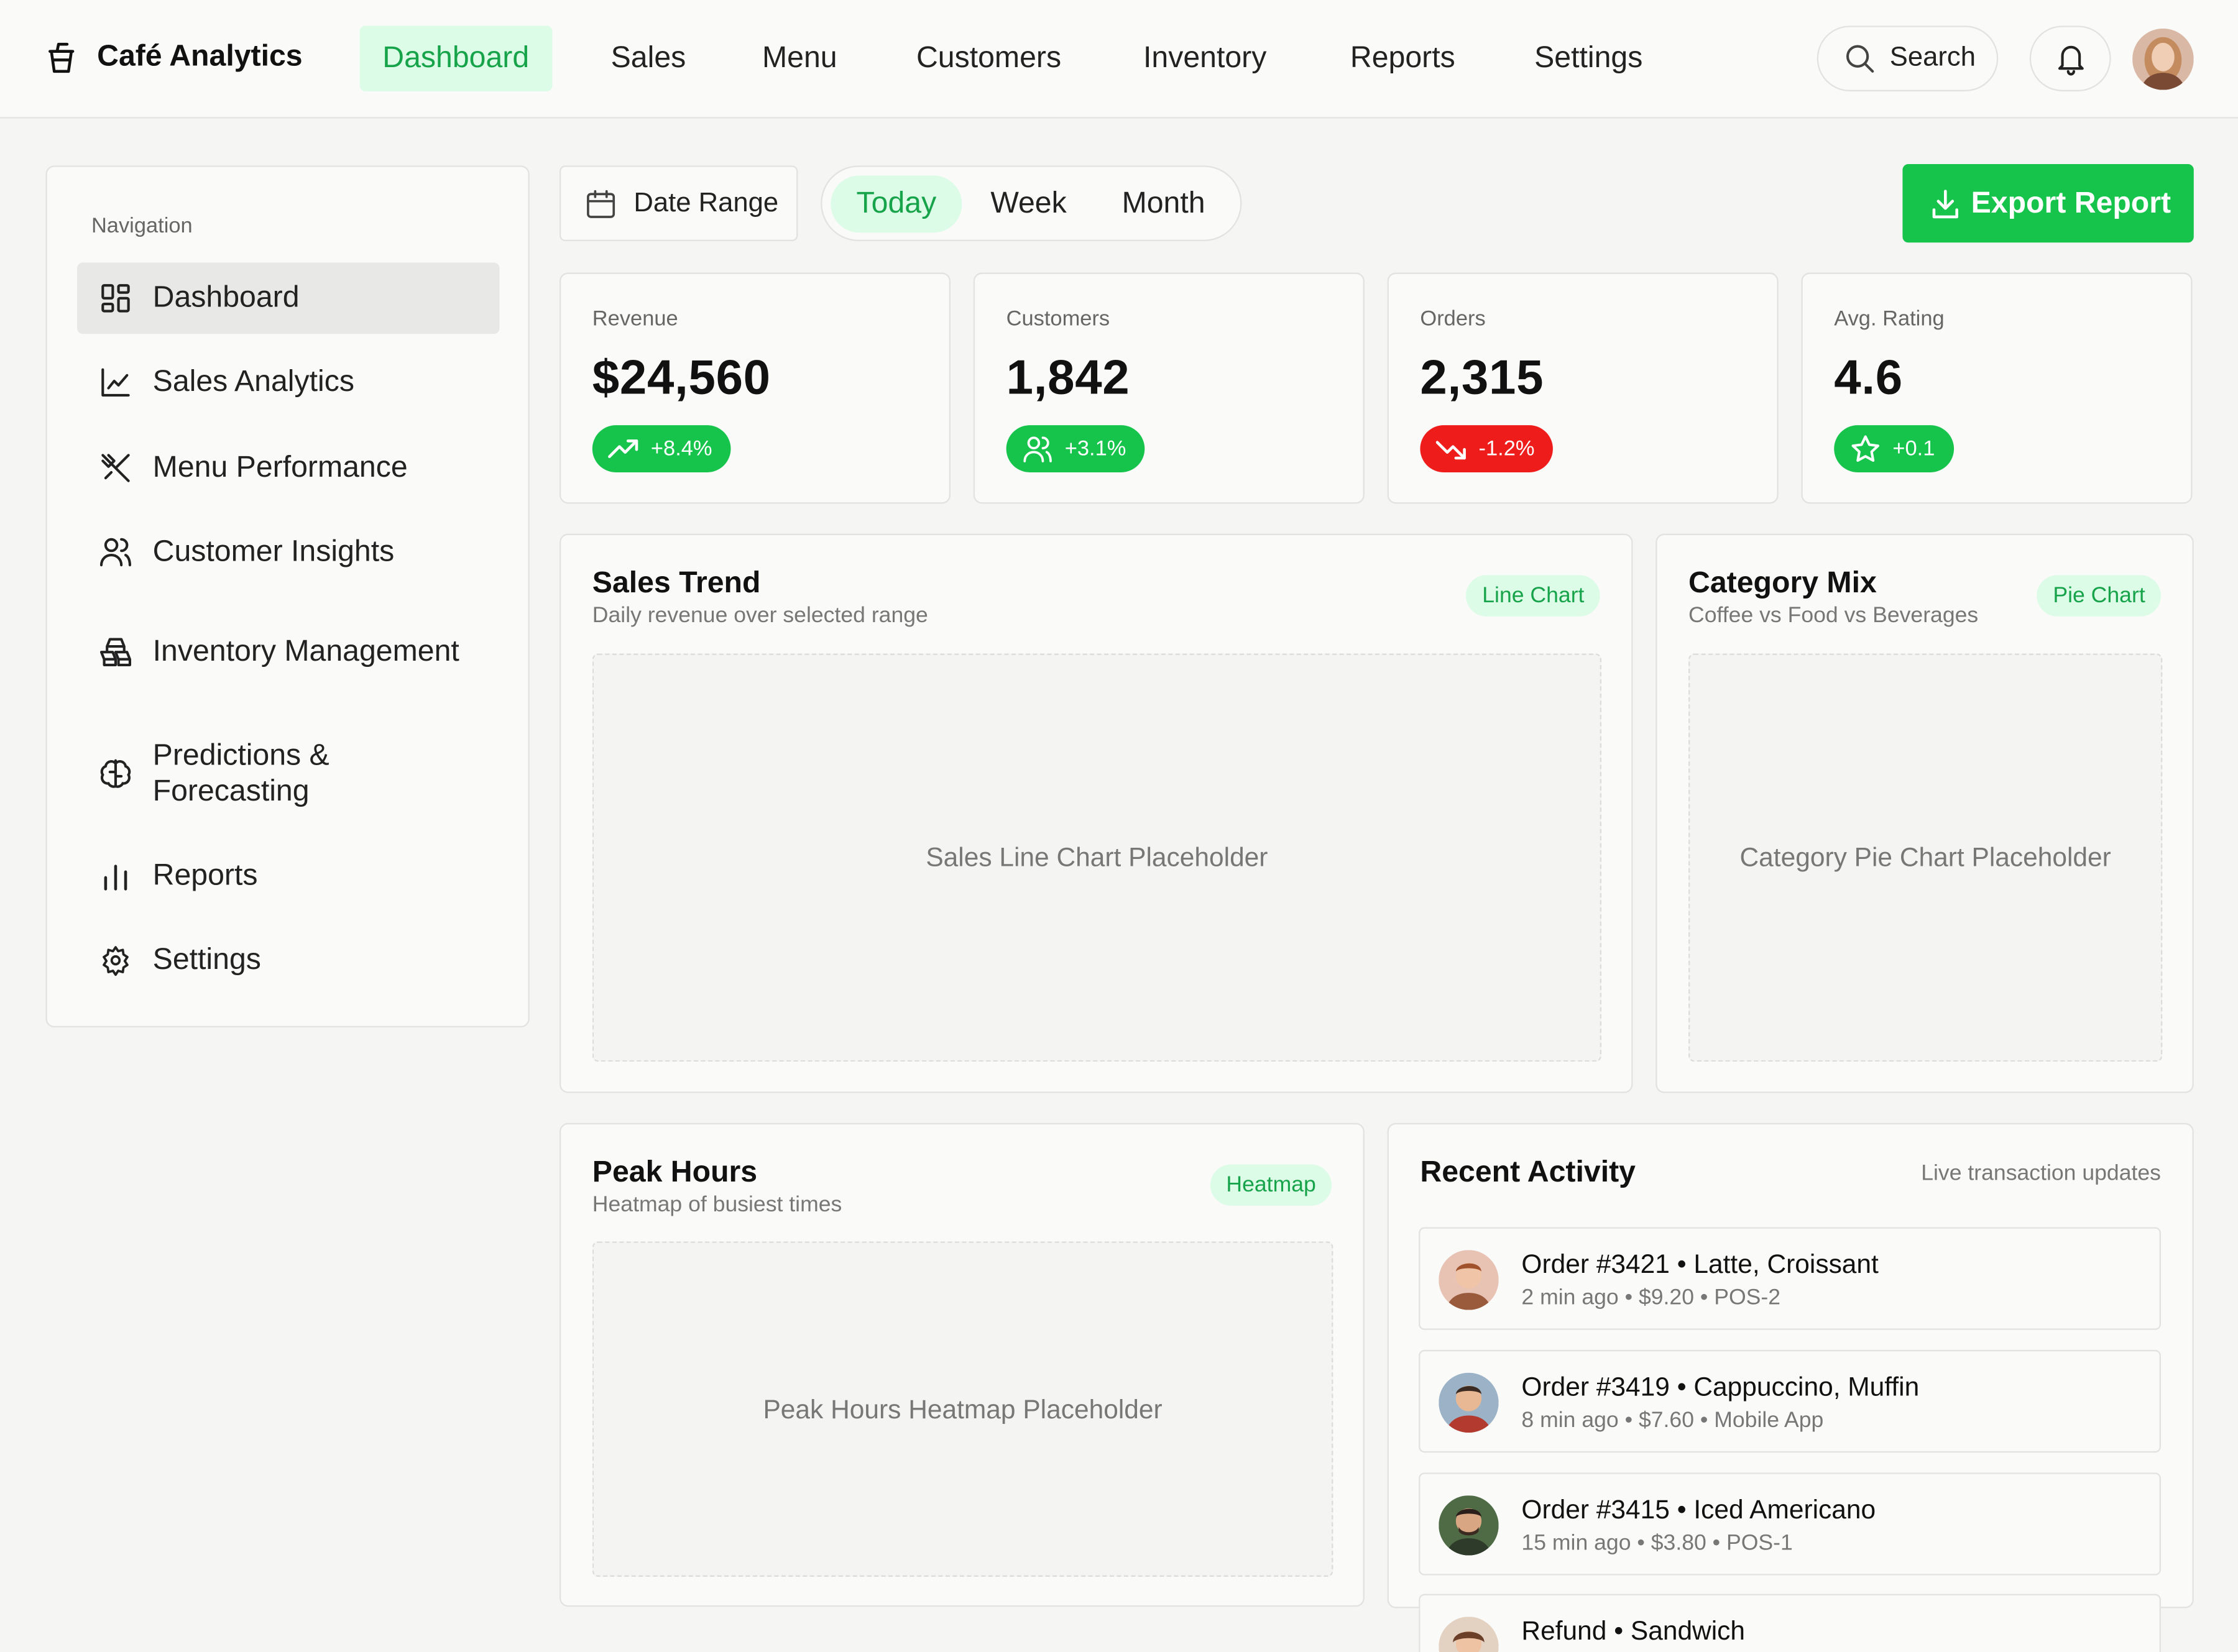  What do you see at coordinates (1699, 1509) in the screenshot?
I see `activity-title: Order #3415 • Iced Americano` at bounding box center [1699, 1509].